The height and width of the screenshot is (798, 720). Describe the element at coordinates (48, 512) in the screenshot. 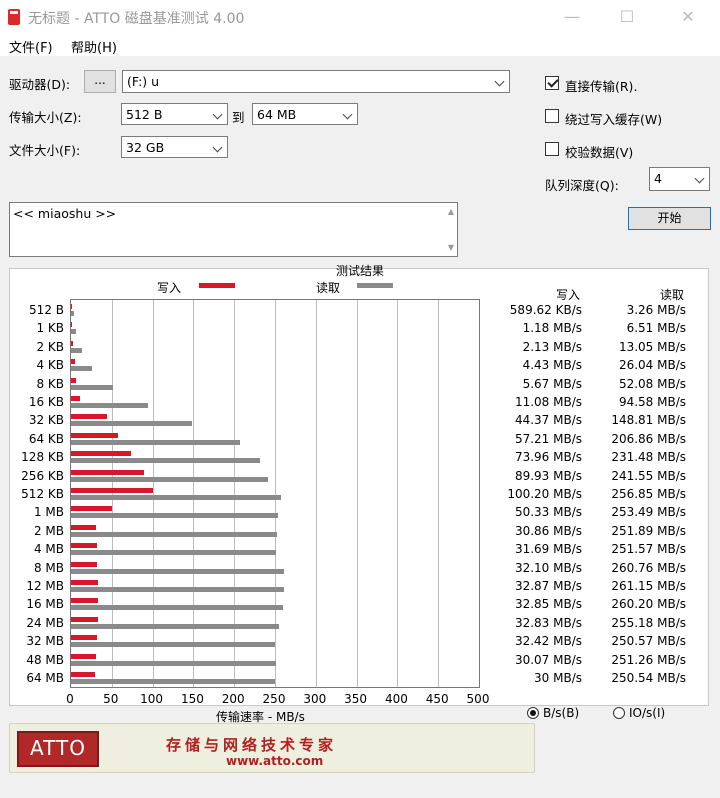

I see `transfer-size-label: 1 MB` at that location.